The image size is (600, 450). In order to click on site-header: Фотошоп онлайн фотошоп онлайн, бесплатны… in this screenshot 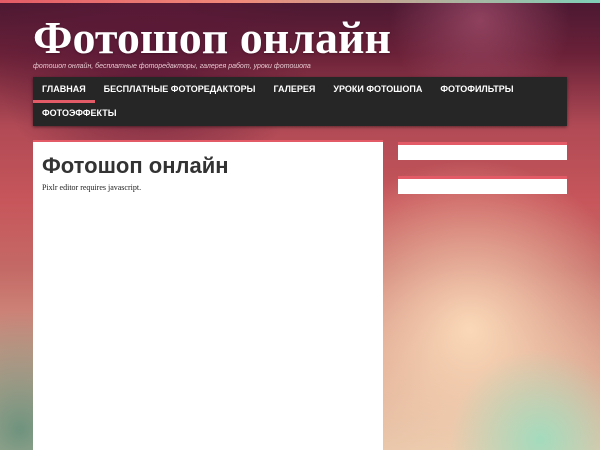, I will do `click(300, 40)`.